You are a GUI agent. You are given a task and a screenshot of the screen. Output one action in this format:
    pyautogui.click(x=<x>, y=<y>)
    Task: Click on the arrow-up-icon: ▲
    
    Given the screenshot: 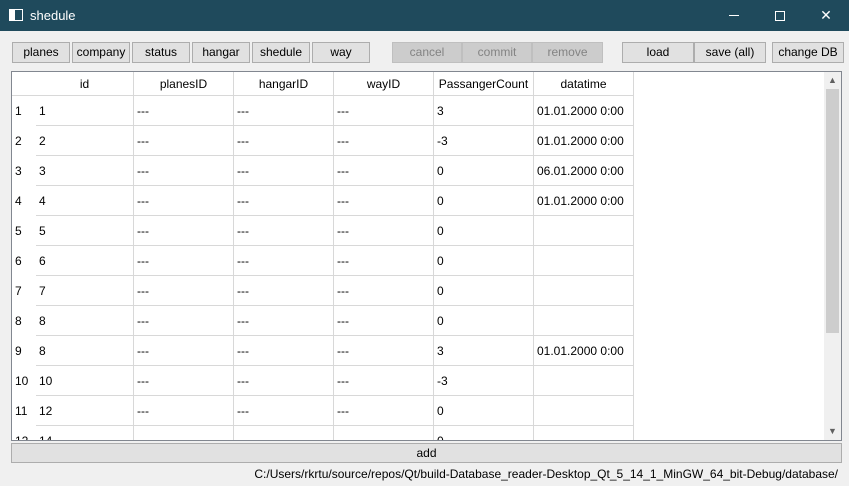 What is the action you would take?
    pyautogui.click(x=832, y=80)
    